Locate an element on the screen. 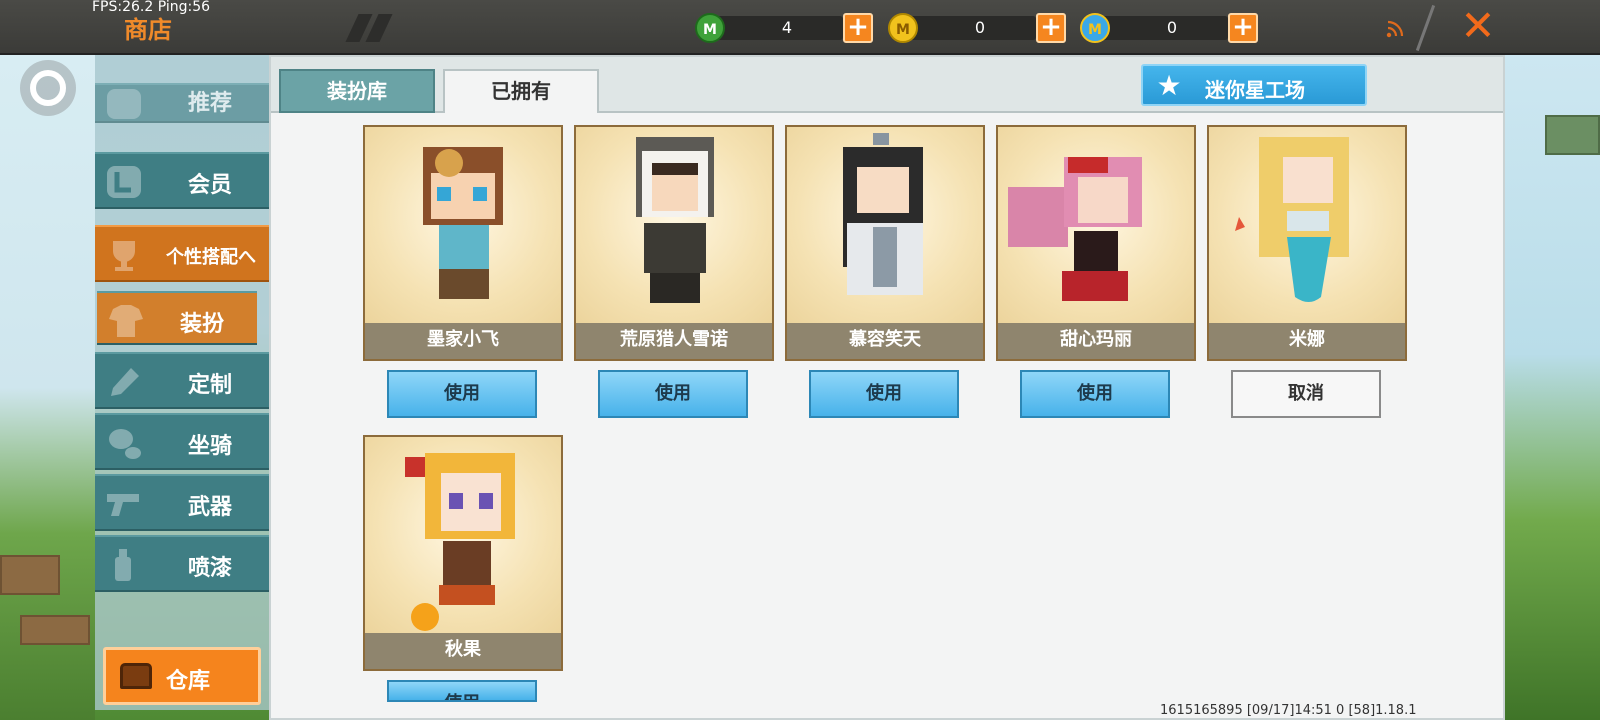 The height and width of the screenshot is (720, 1600). signal-icon is located at coordinates (1395, 29).